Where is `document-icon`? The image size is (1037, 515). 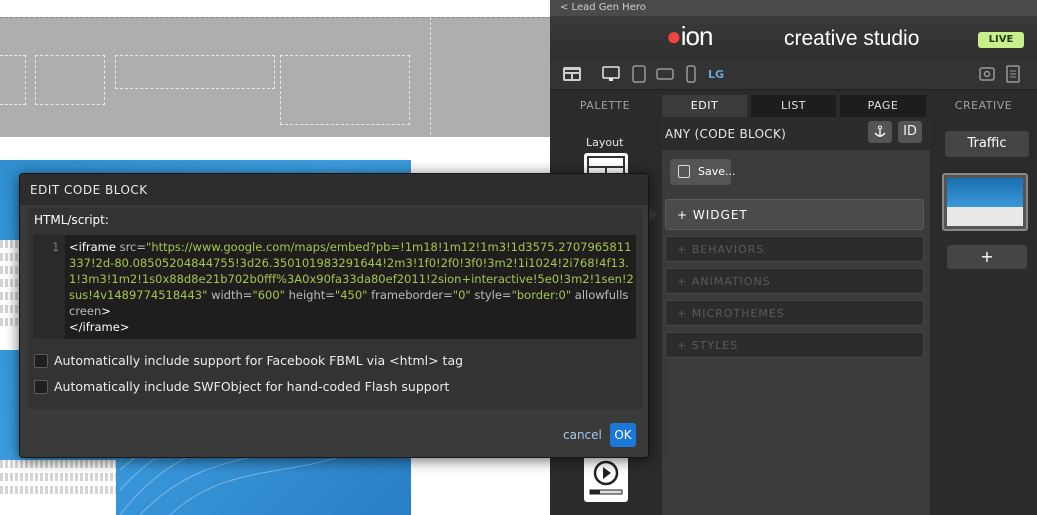 document-icon is located at coordinates (1013, 74).